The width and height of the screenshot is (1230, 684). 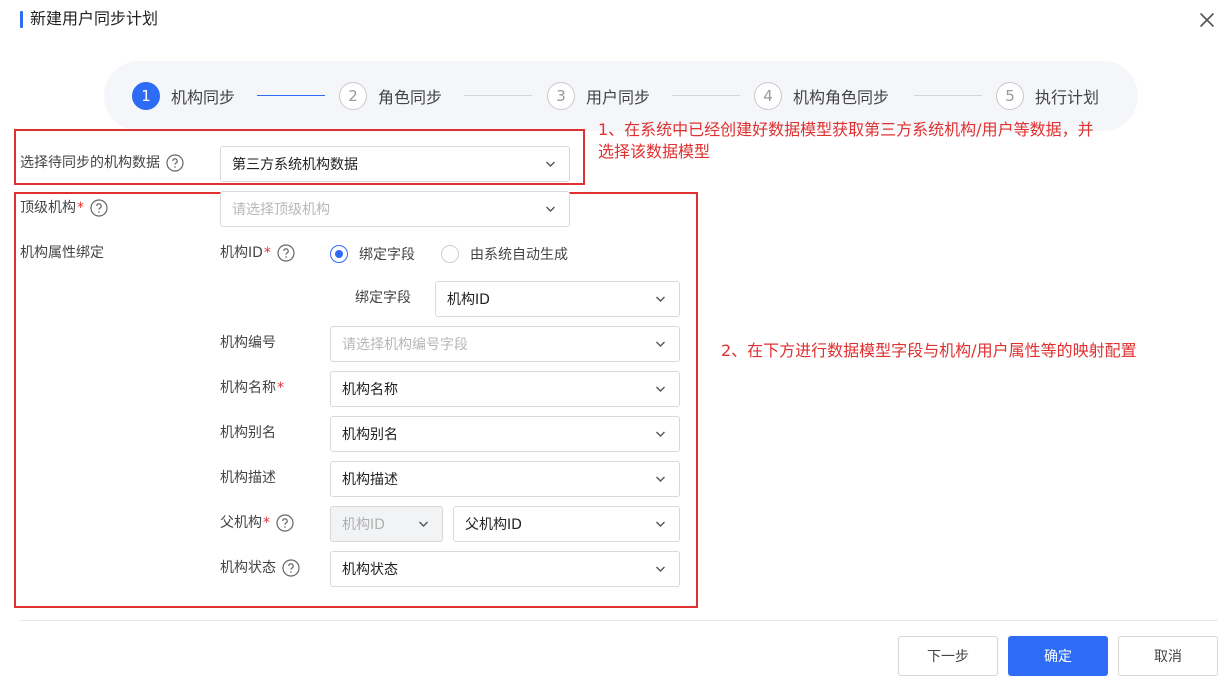 I want to click on org-desc-select: 机构描述, so click(x=505, y=479).